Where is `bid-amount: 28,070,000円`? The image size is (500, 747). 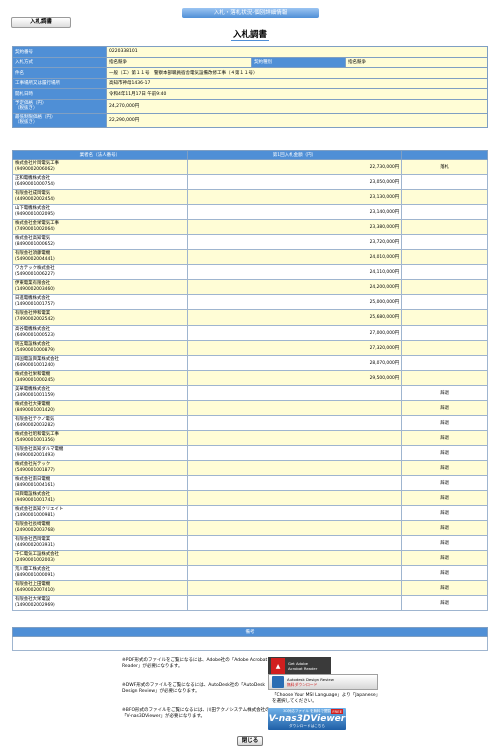 bid-amount: 28,070,000円 is located at coordinates (294, 362).